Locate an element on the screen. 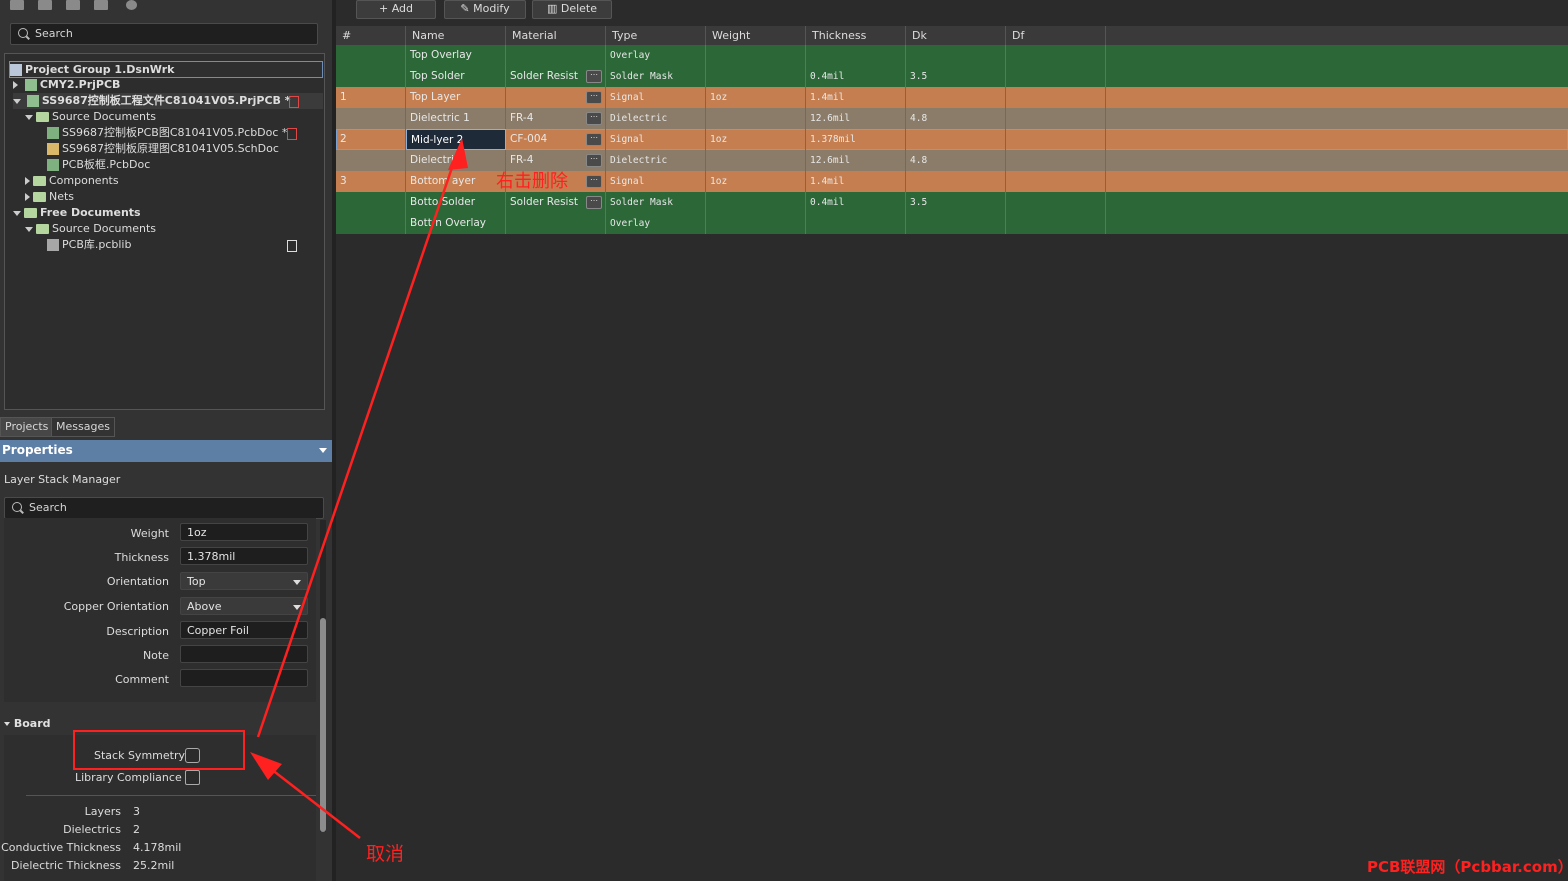 This screenshot has width=1568, height=881. annotation-arrows is located at coordinates (359, 488).